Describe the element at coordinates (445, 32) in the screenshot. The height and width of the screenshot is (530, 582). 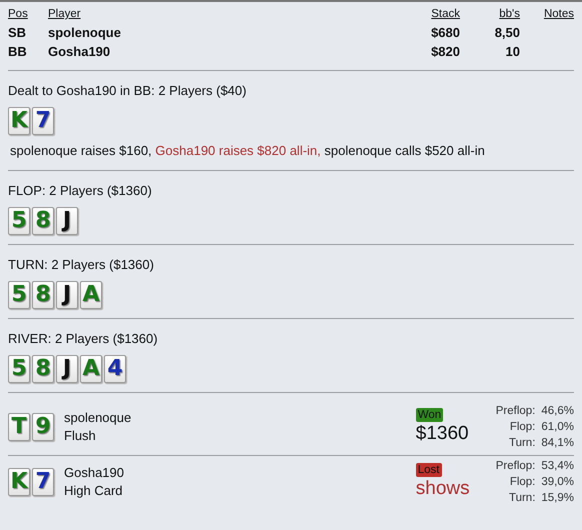
I see `table-cell: $680` at that location.